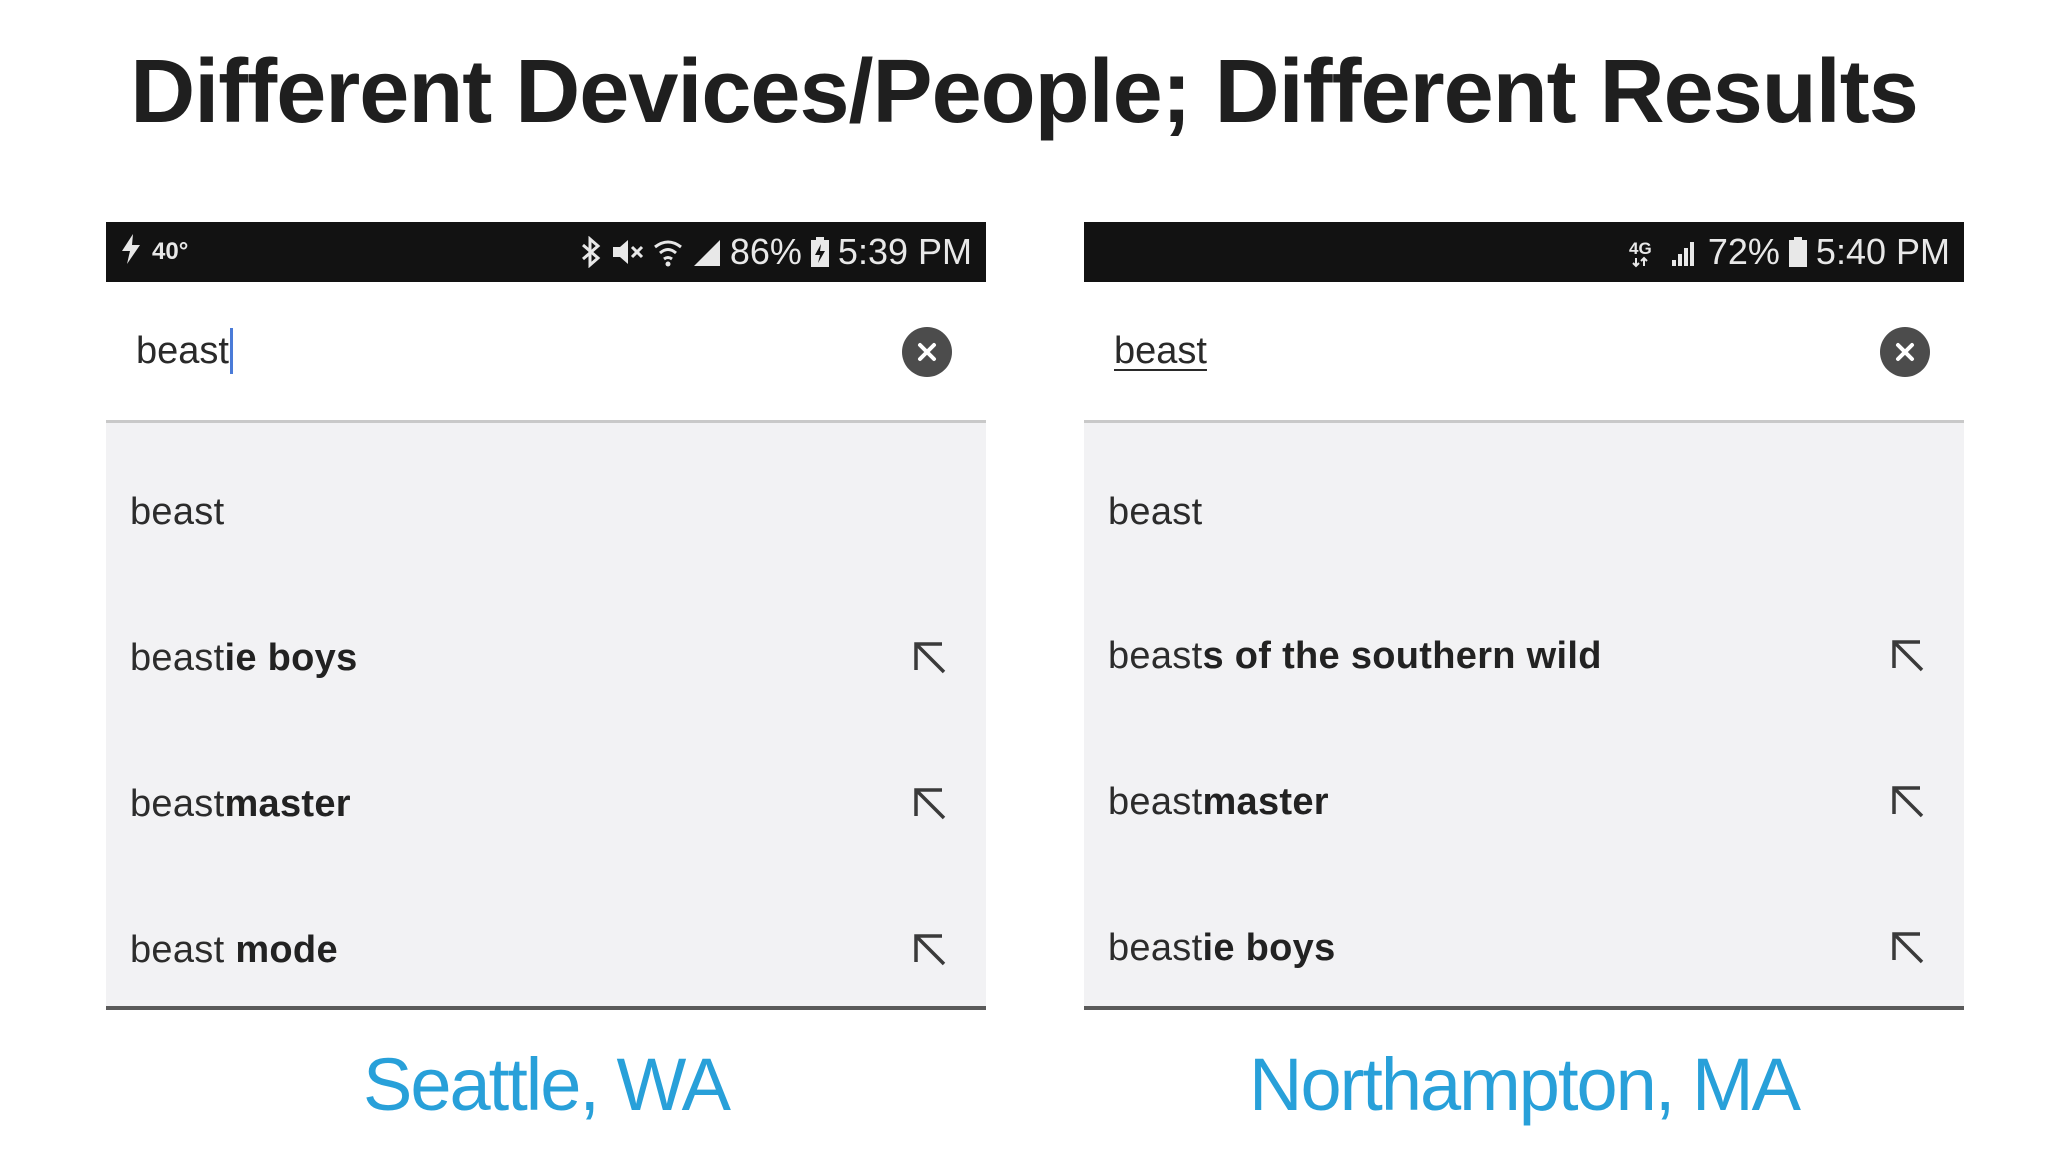 This screenshot has height=1152, width=2048. I want to click on location-caption-seattle: Seattle, WA, so click(547, 1084).